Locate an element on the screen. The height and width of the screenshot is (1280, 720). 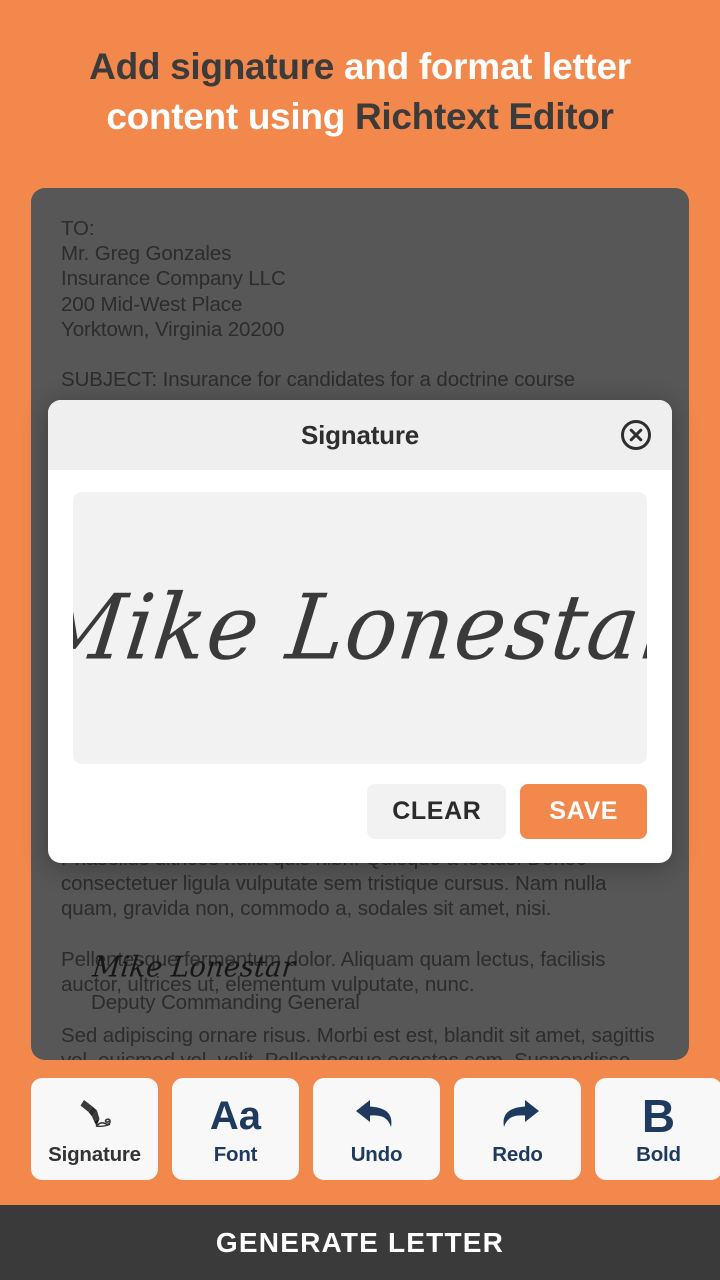
toolbar-item-bold: B Bold is located at coordinates (657, 1129).